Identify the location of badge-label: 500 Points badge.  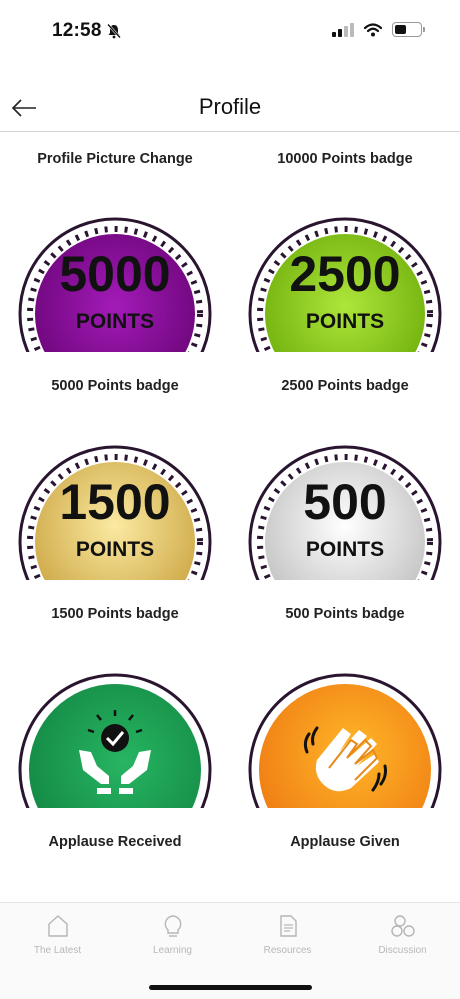
(345, 614).